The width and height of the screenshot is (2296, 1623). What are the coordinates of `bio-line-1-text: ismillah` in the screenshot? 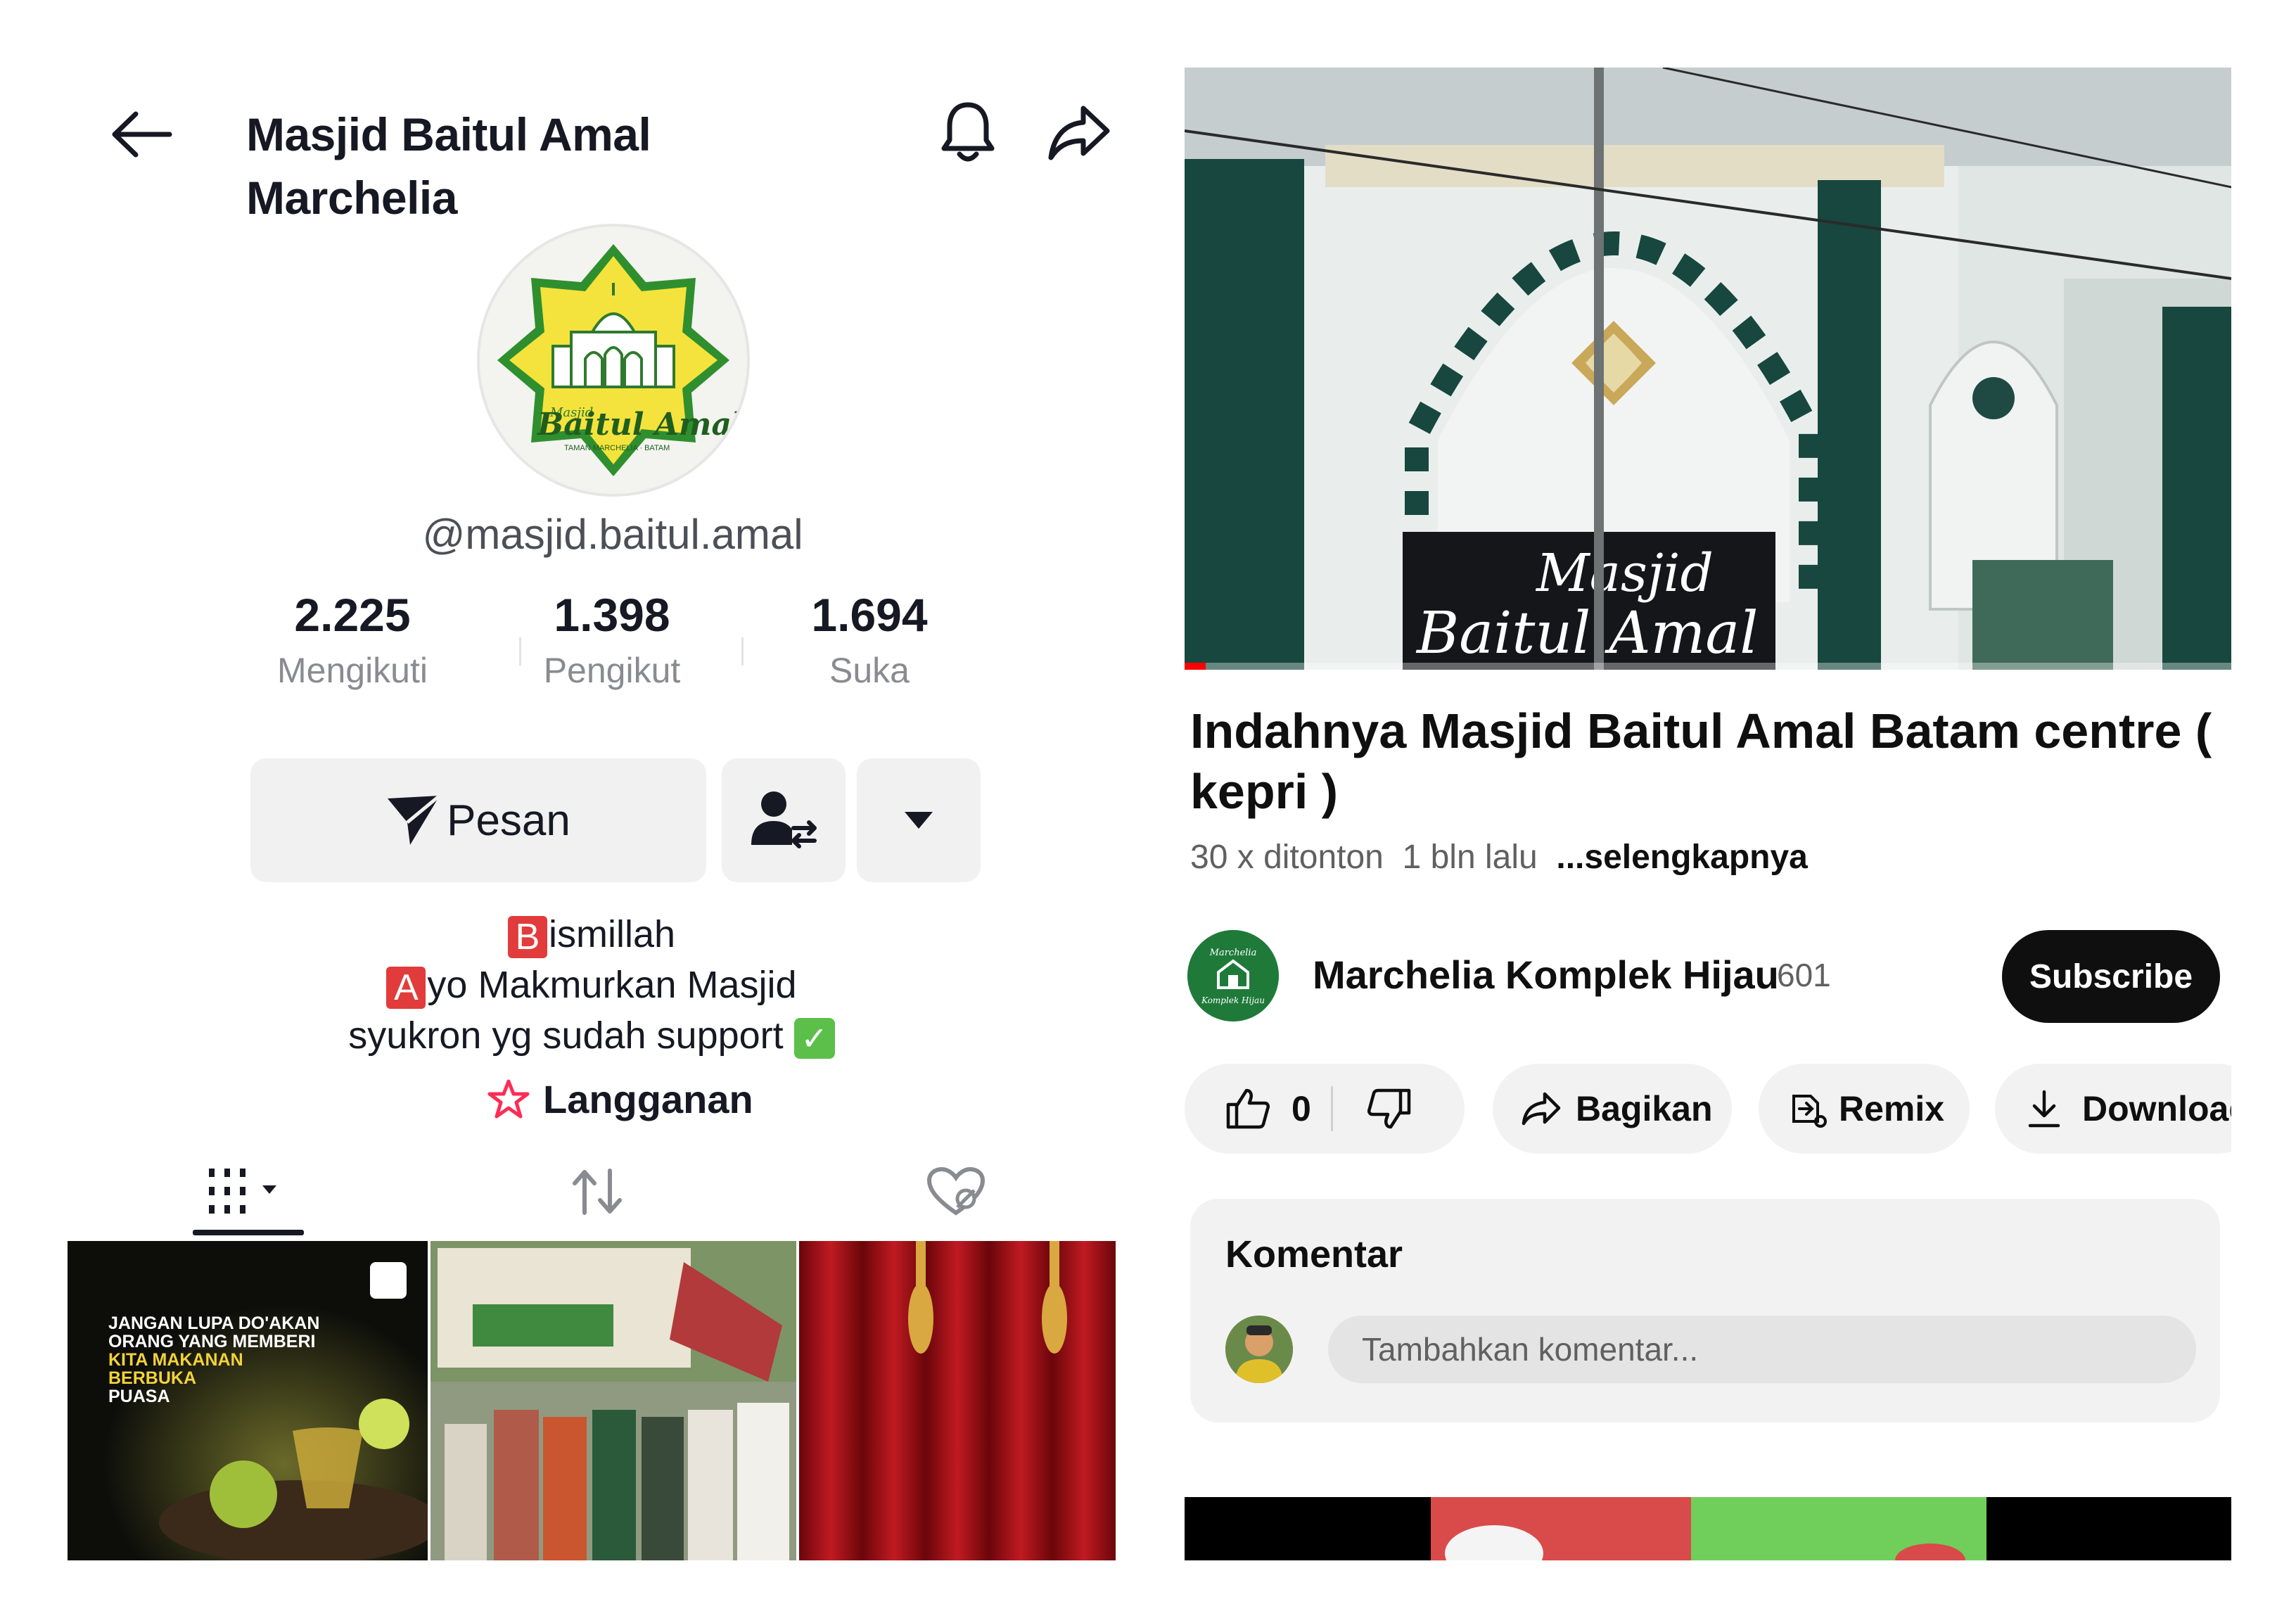 It's located at (612, 934).